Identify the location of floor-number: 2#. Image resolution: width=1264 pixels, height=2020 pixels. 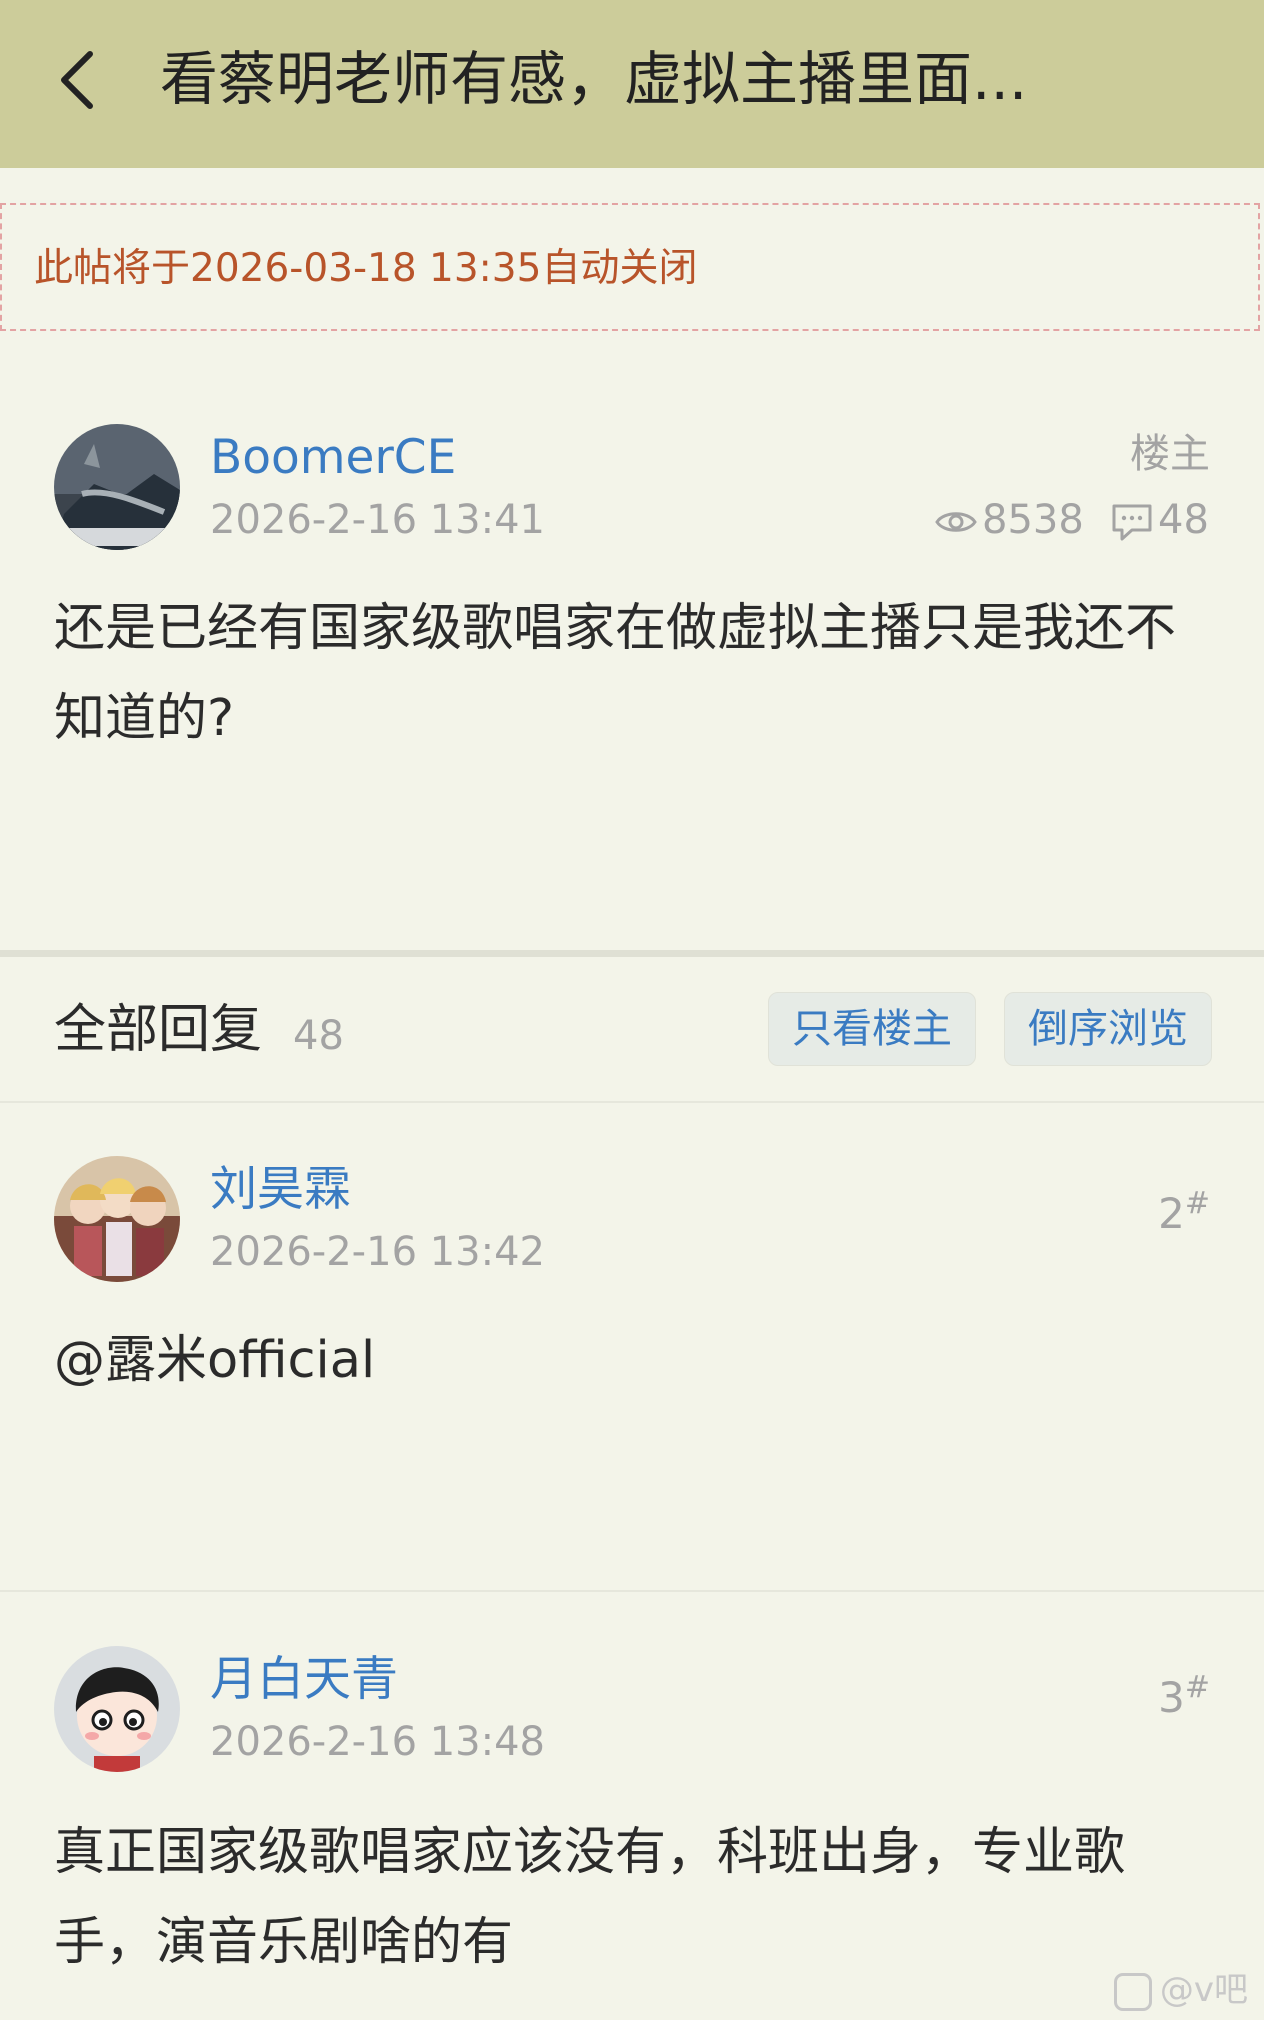
(1184, 1209).